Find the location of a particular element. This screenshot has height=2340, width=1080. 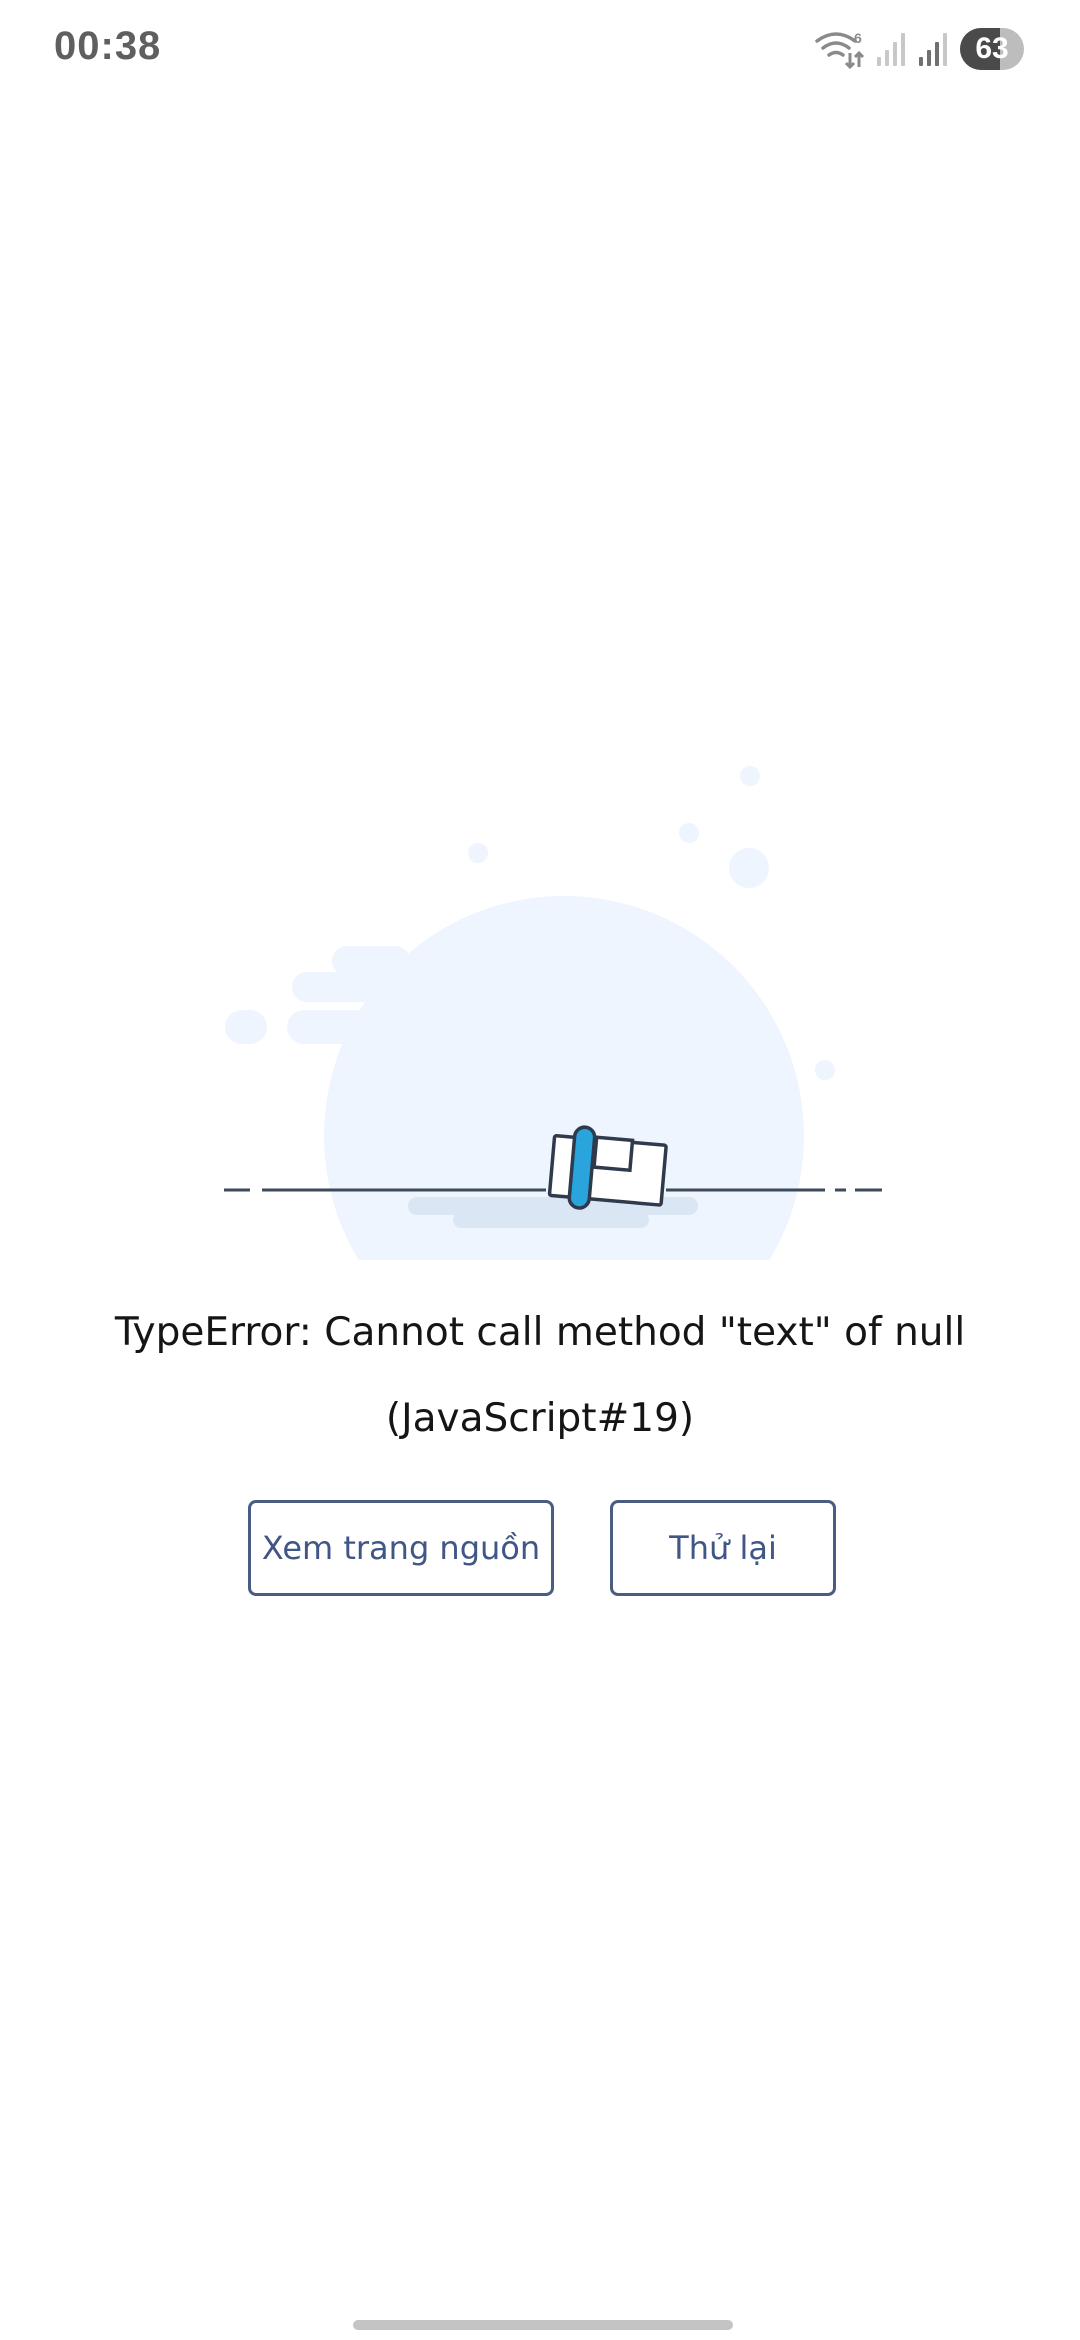

status-bar: 00:38 6 63 is located at coordinates (540, 50).